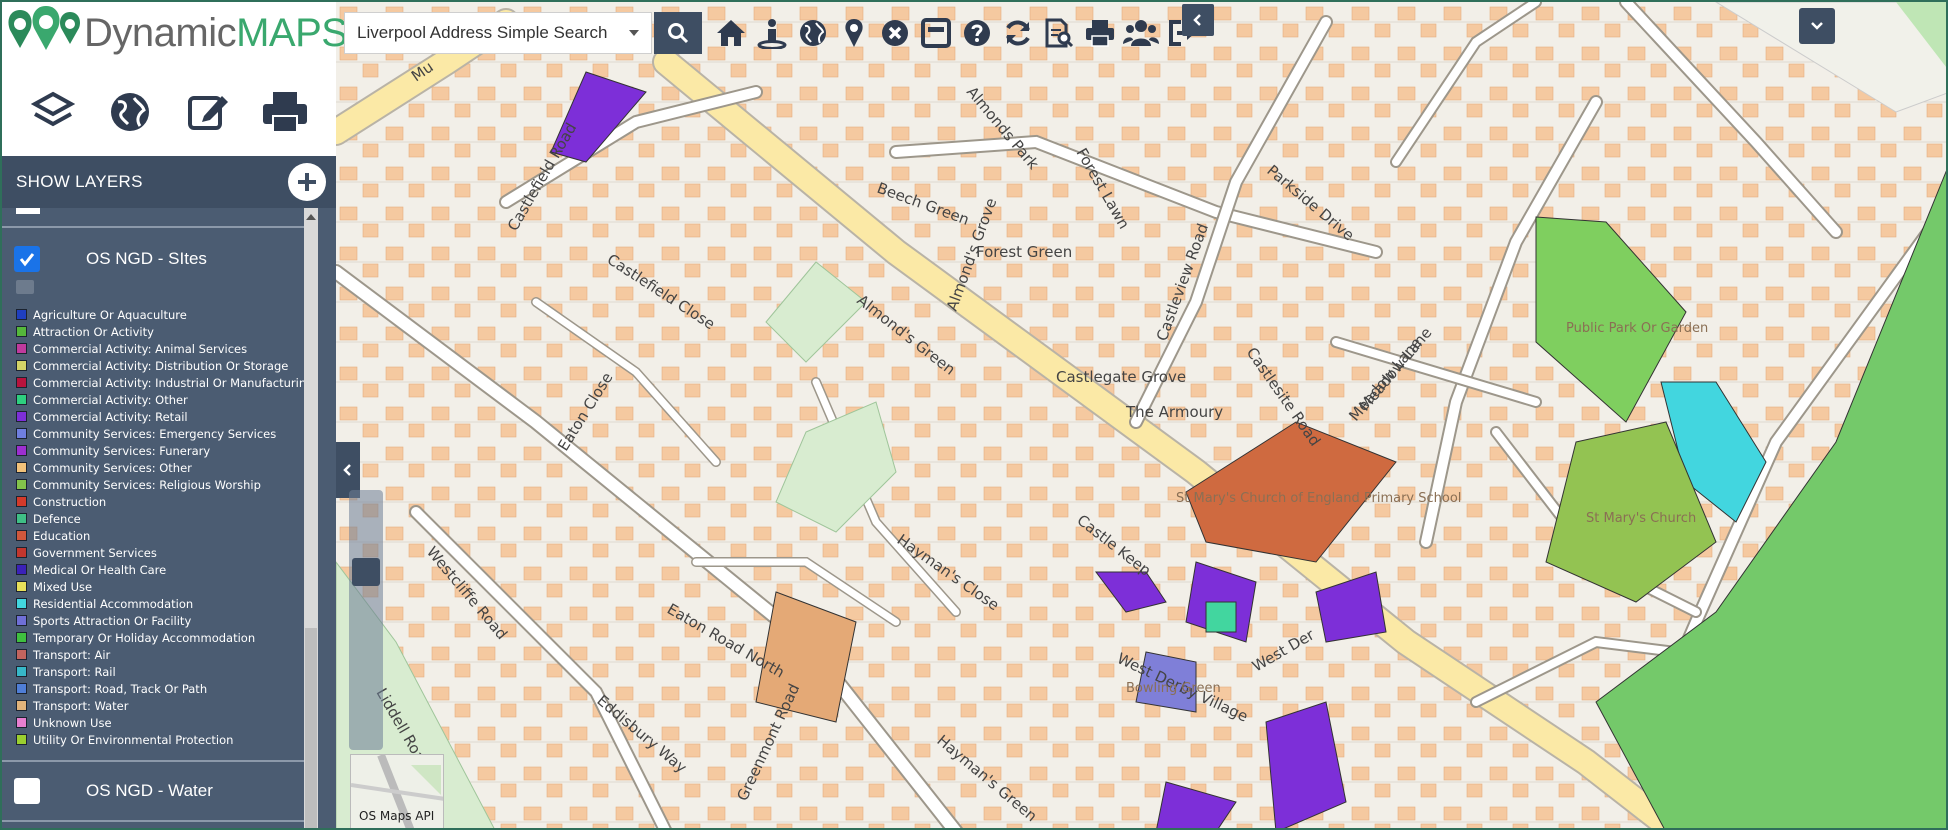 This screenshot has width=1948, height=830. I want to click on zoom-slider, so click(366, 620).